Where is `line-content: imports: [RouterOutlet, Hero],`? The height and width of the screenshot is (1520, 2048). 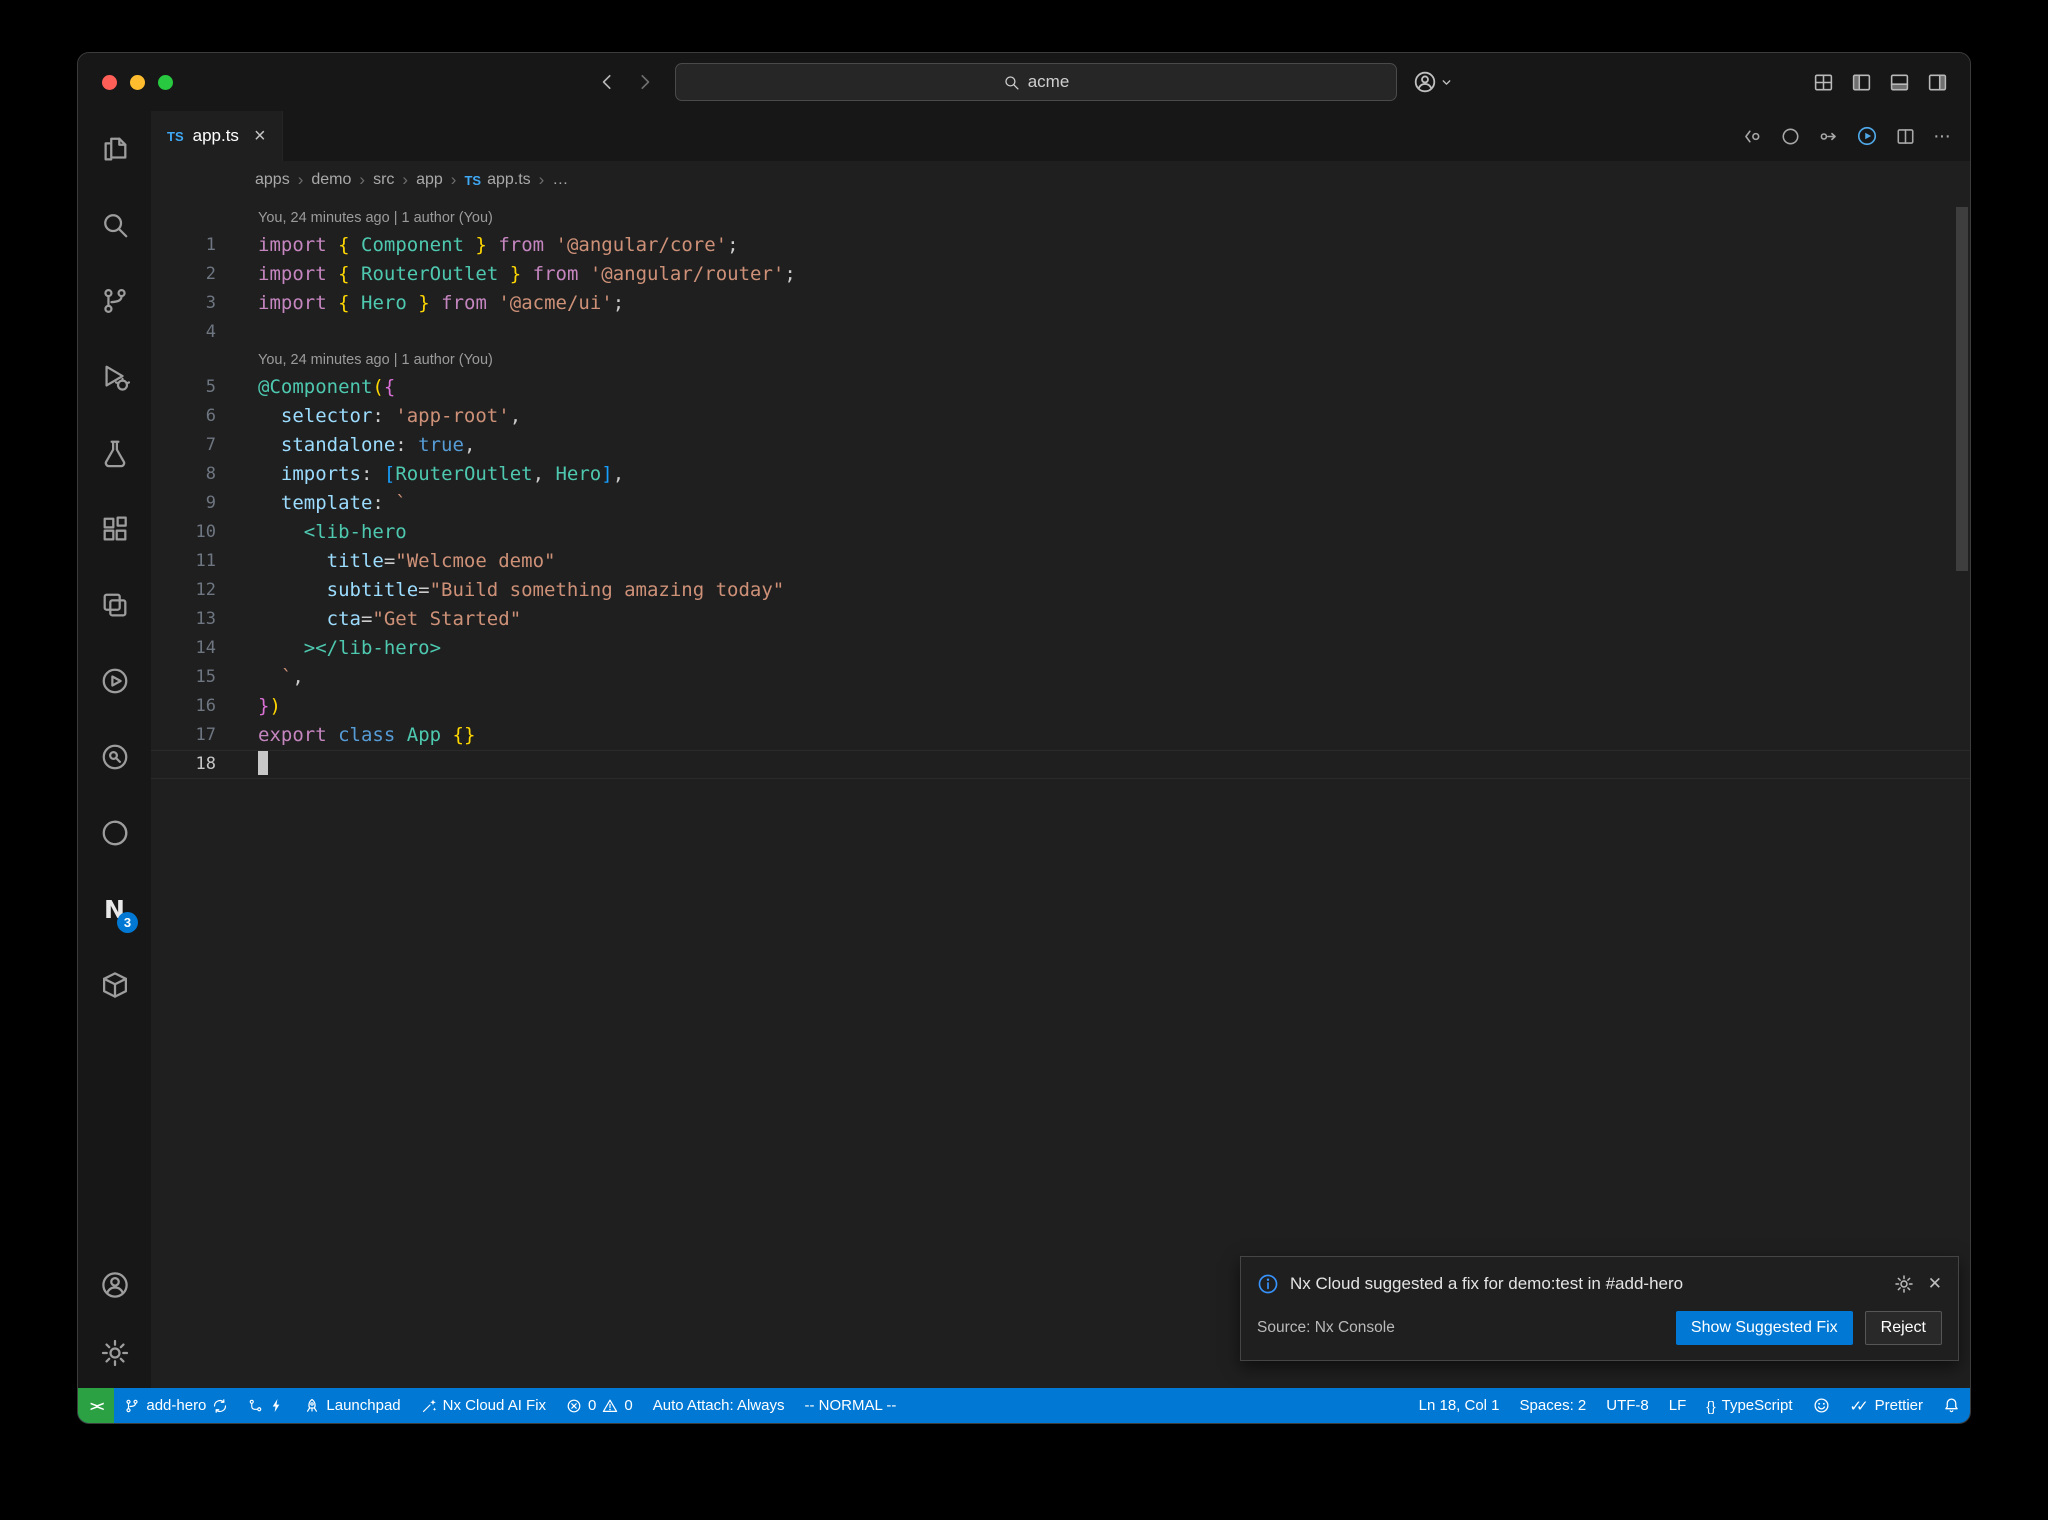
line-content: imports: [RouterOutlet, Hero], is located at coordinates (452, 474).